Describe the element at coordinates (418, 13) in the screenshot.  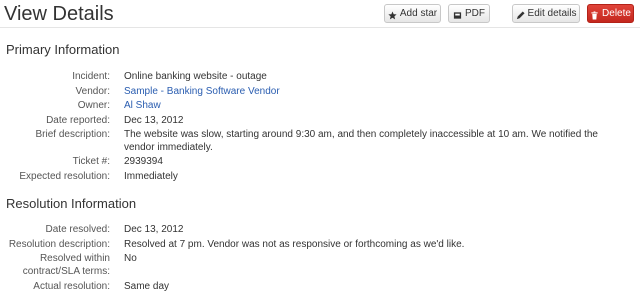
I see `add-star-label: Add star` at that location.